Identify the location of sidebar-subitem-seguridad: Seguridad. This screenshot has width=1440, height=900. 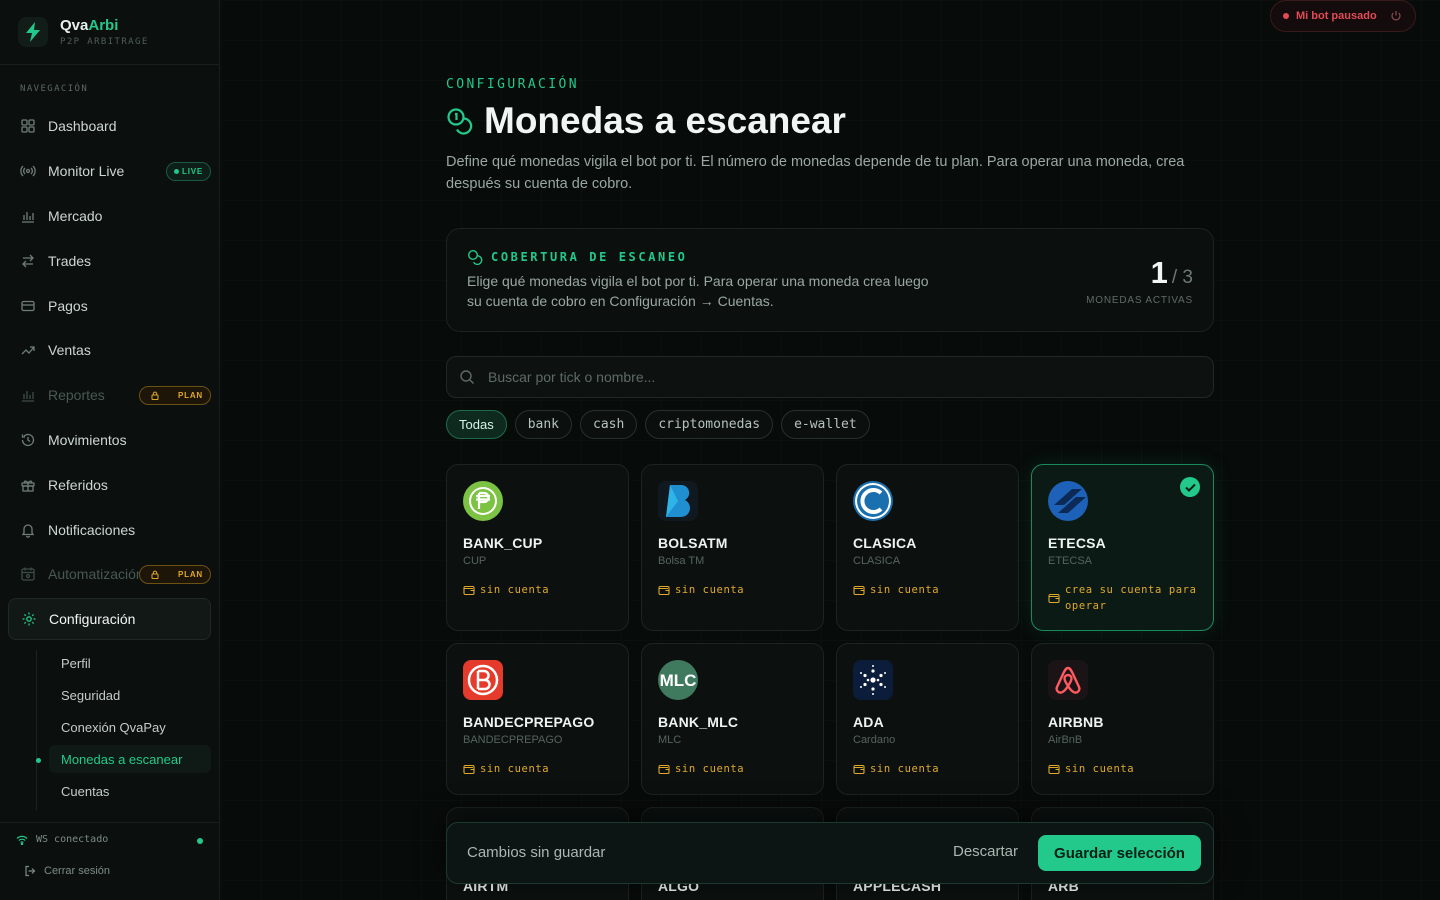
(130, 695).